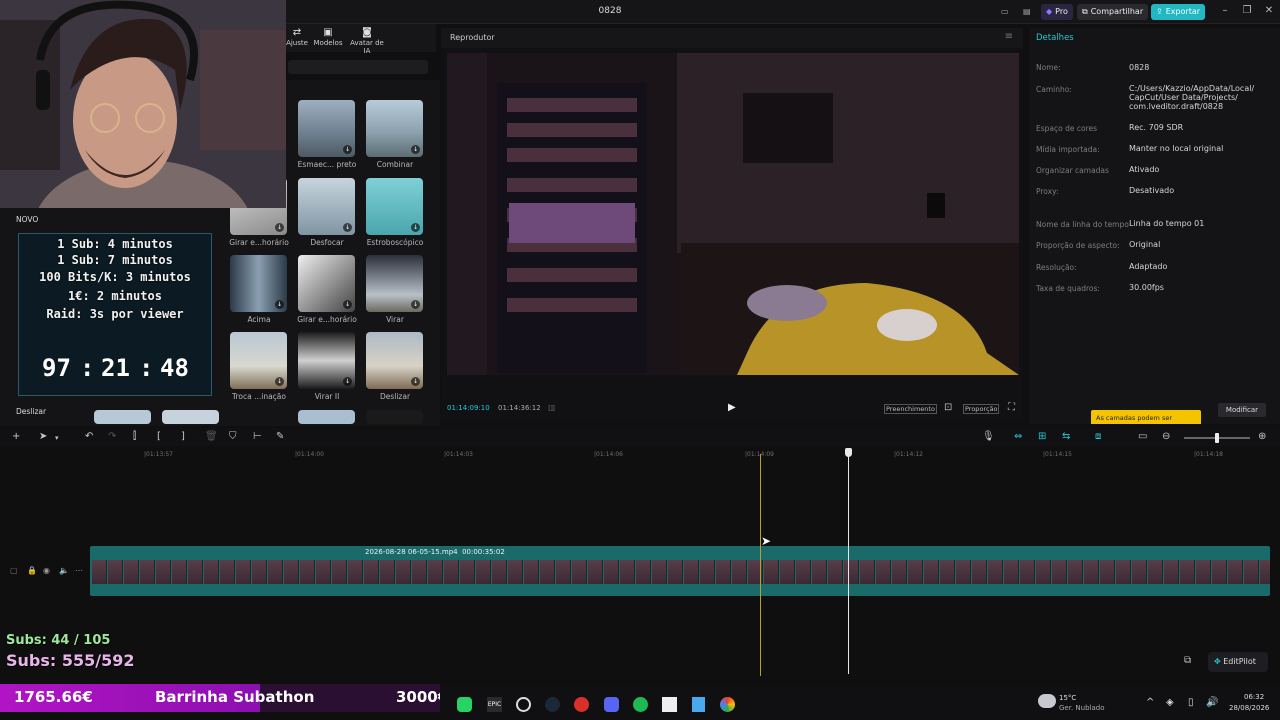 The image size is (1280, 720). What do you see at coordinates (1042, 436) in the screenshot?
I see `magnet-icon: ⊞` at bounding box center [1042, 436].